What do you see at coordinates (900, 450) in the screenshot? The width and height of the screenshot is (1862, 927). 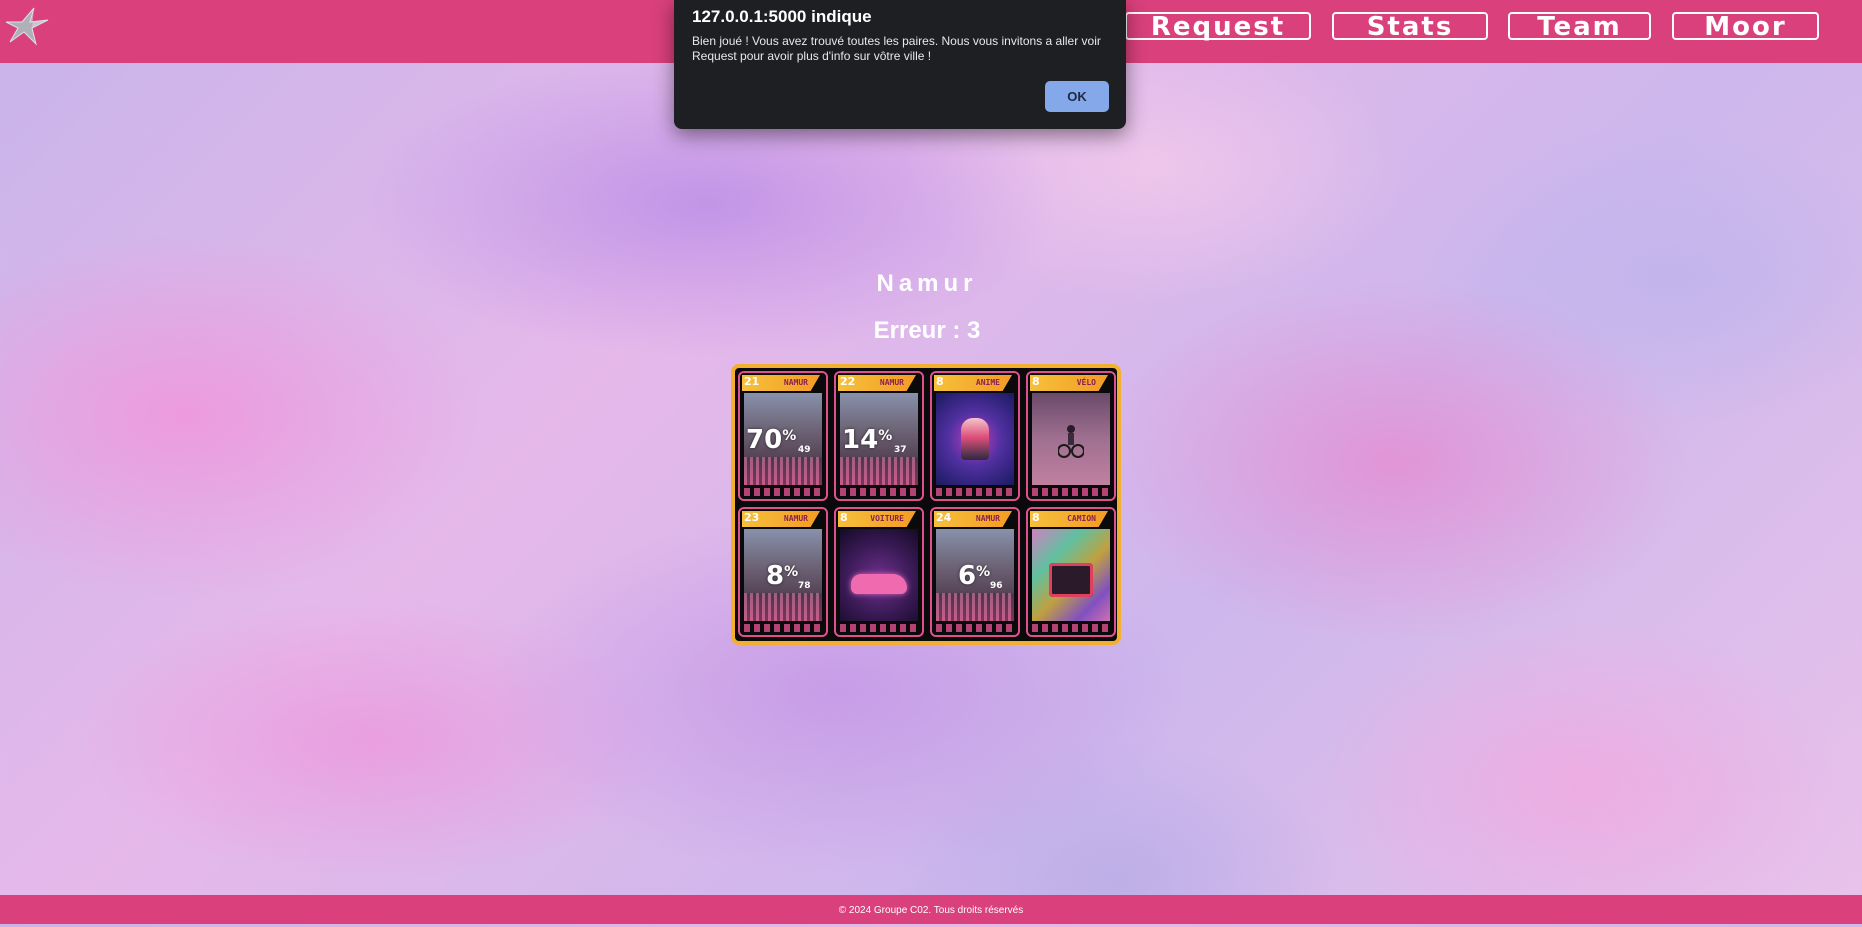 I see `card-stat-sub: 37` at bounding box center [900, 450].